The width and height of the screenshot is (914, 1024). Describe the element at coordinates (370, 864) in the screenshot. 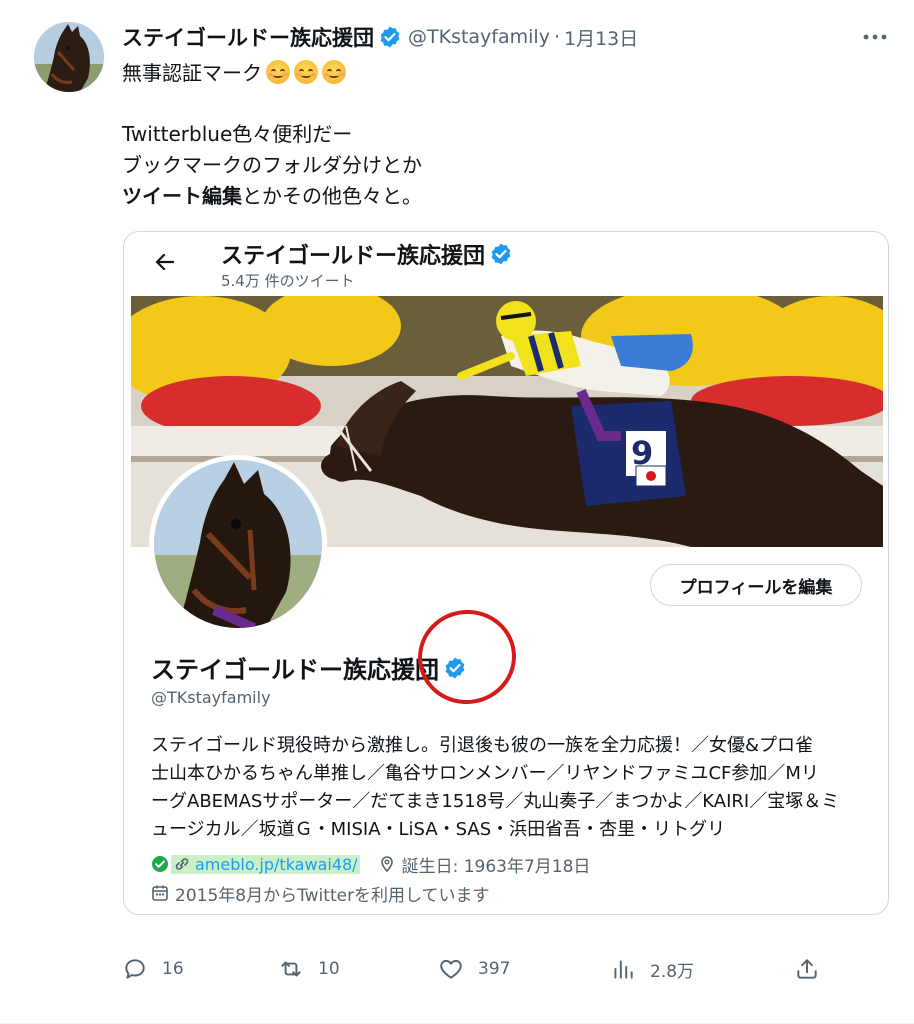

I see `profile-meta-row: ameblo.jp/tkawai48/ 誕生日: 1963年7月18日` at that location.